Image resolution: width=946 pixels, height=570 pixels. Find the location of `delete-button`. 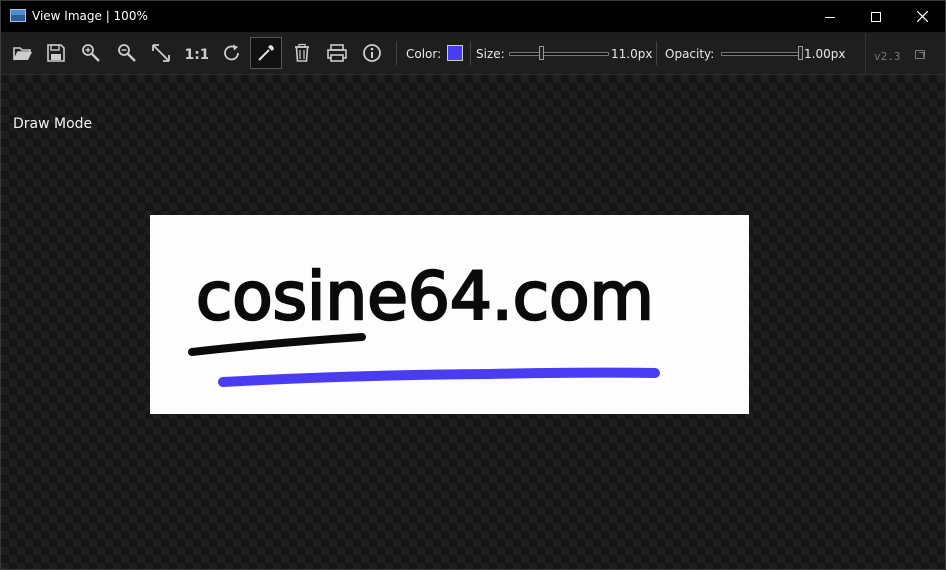

delete-button is located at coordinates (302, 53).